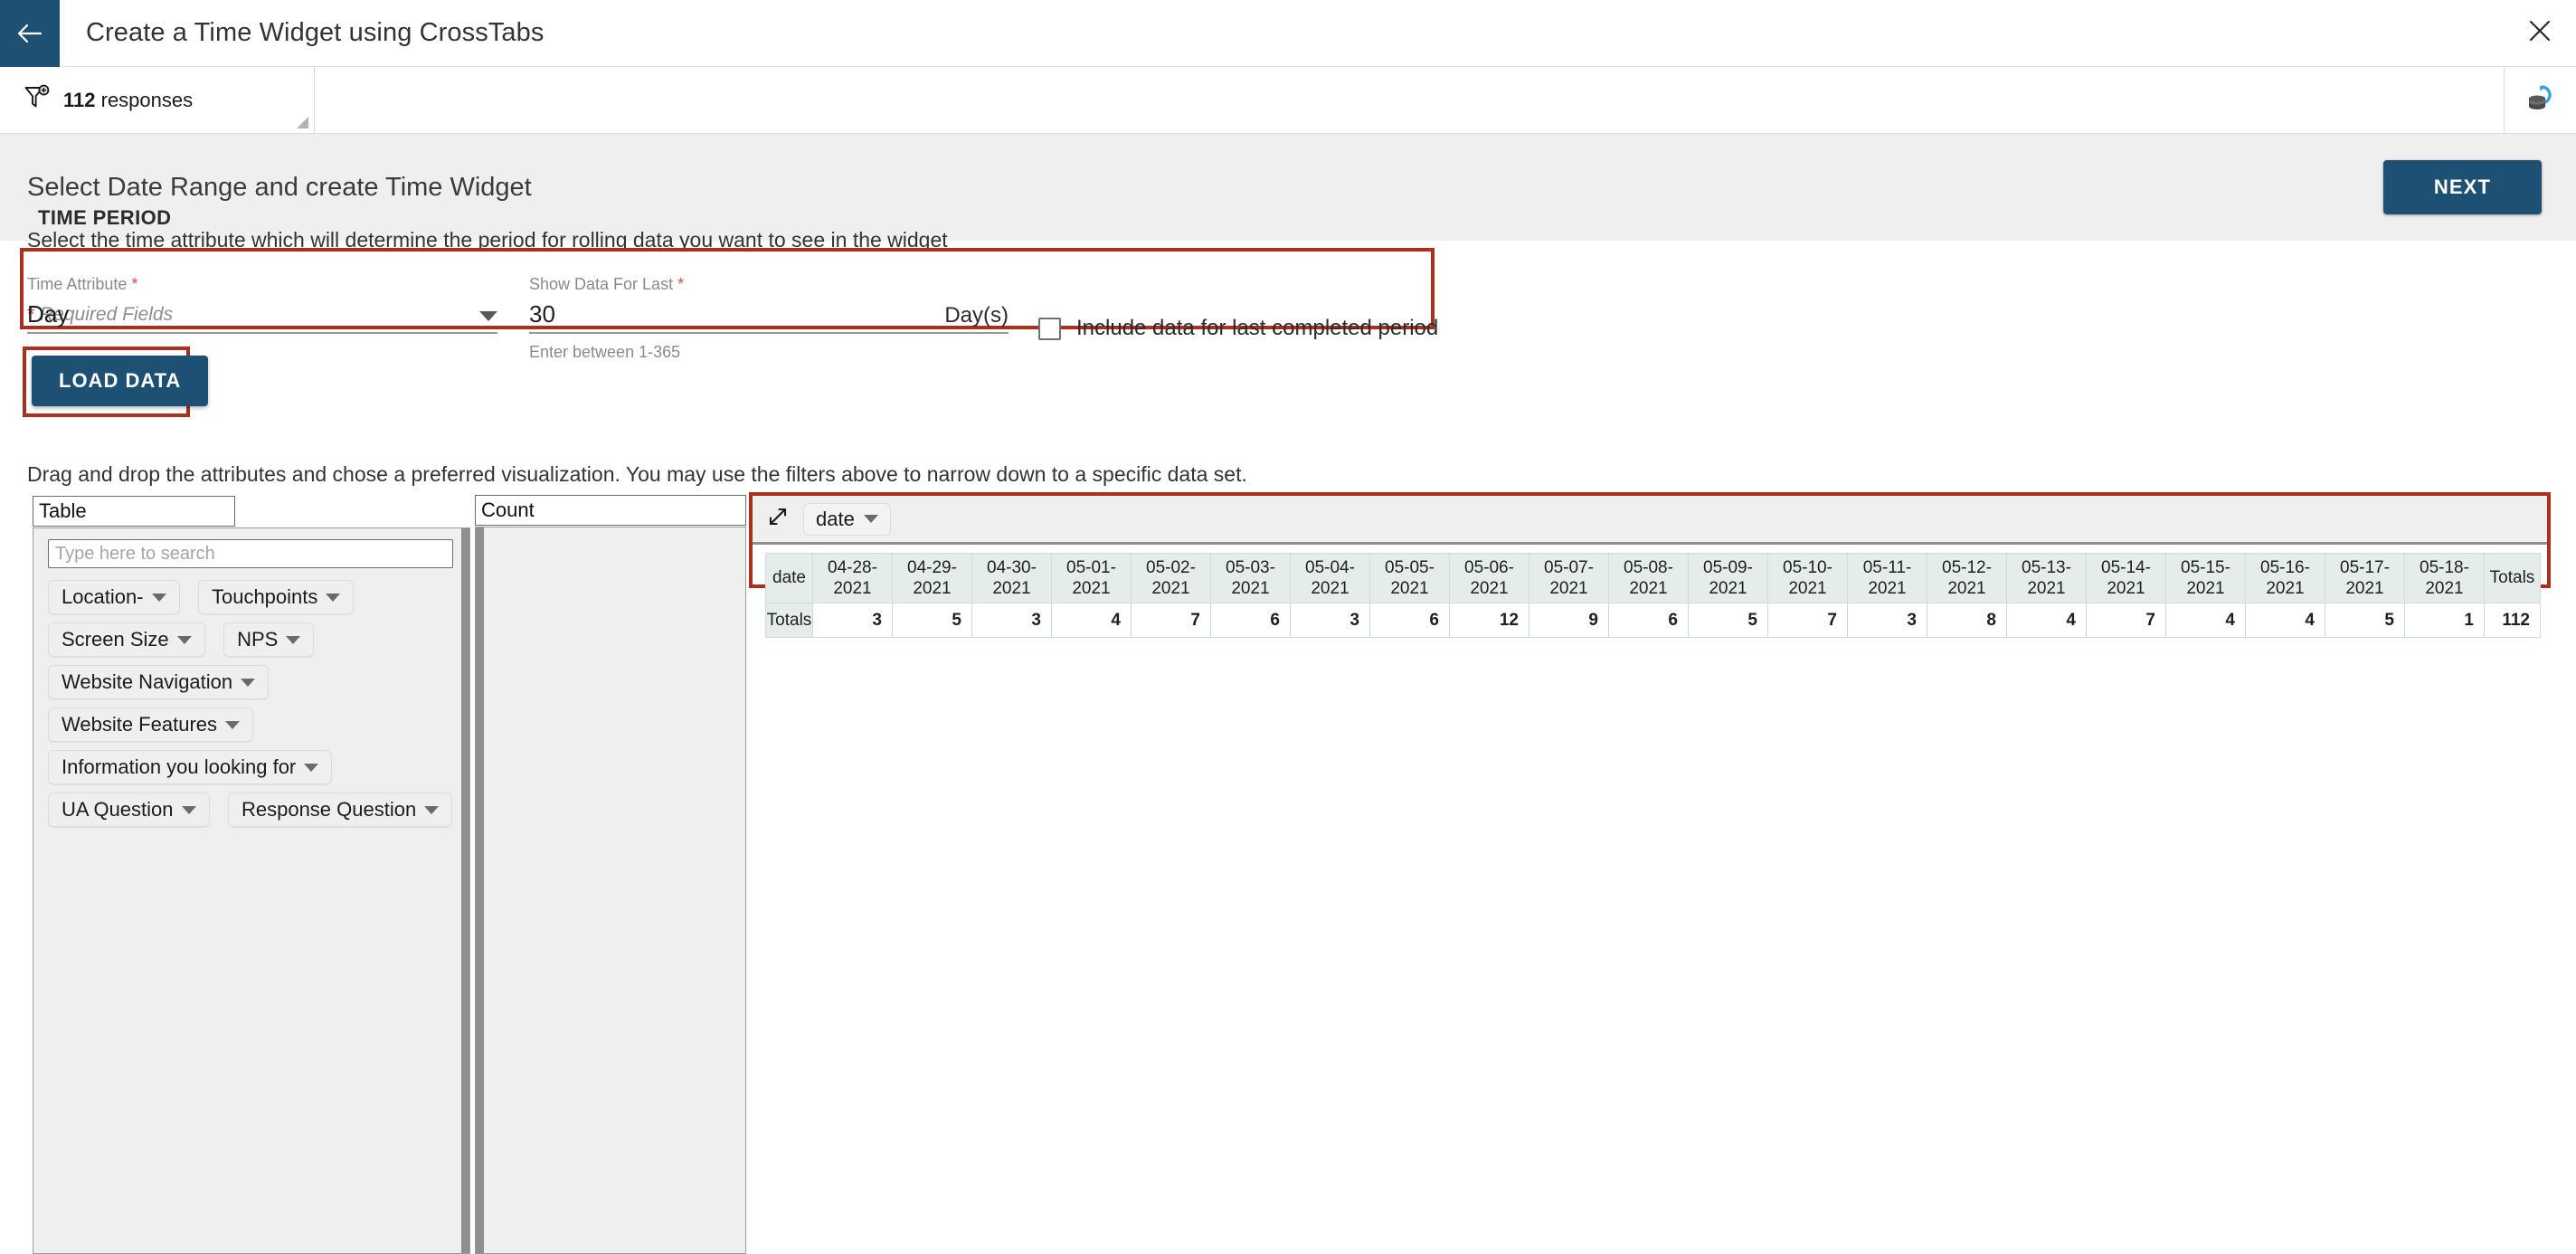 This screenshot has height=1254, width=2576. Describe the element at coordinates (2512, 621) in the screenshot. I see `crosstab-total-cell: 112` at that location.